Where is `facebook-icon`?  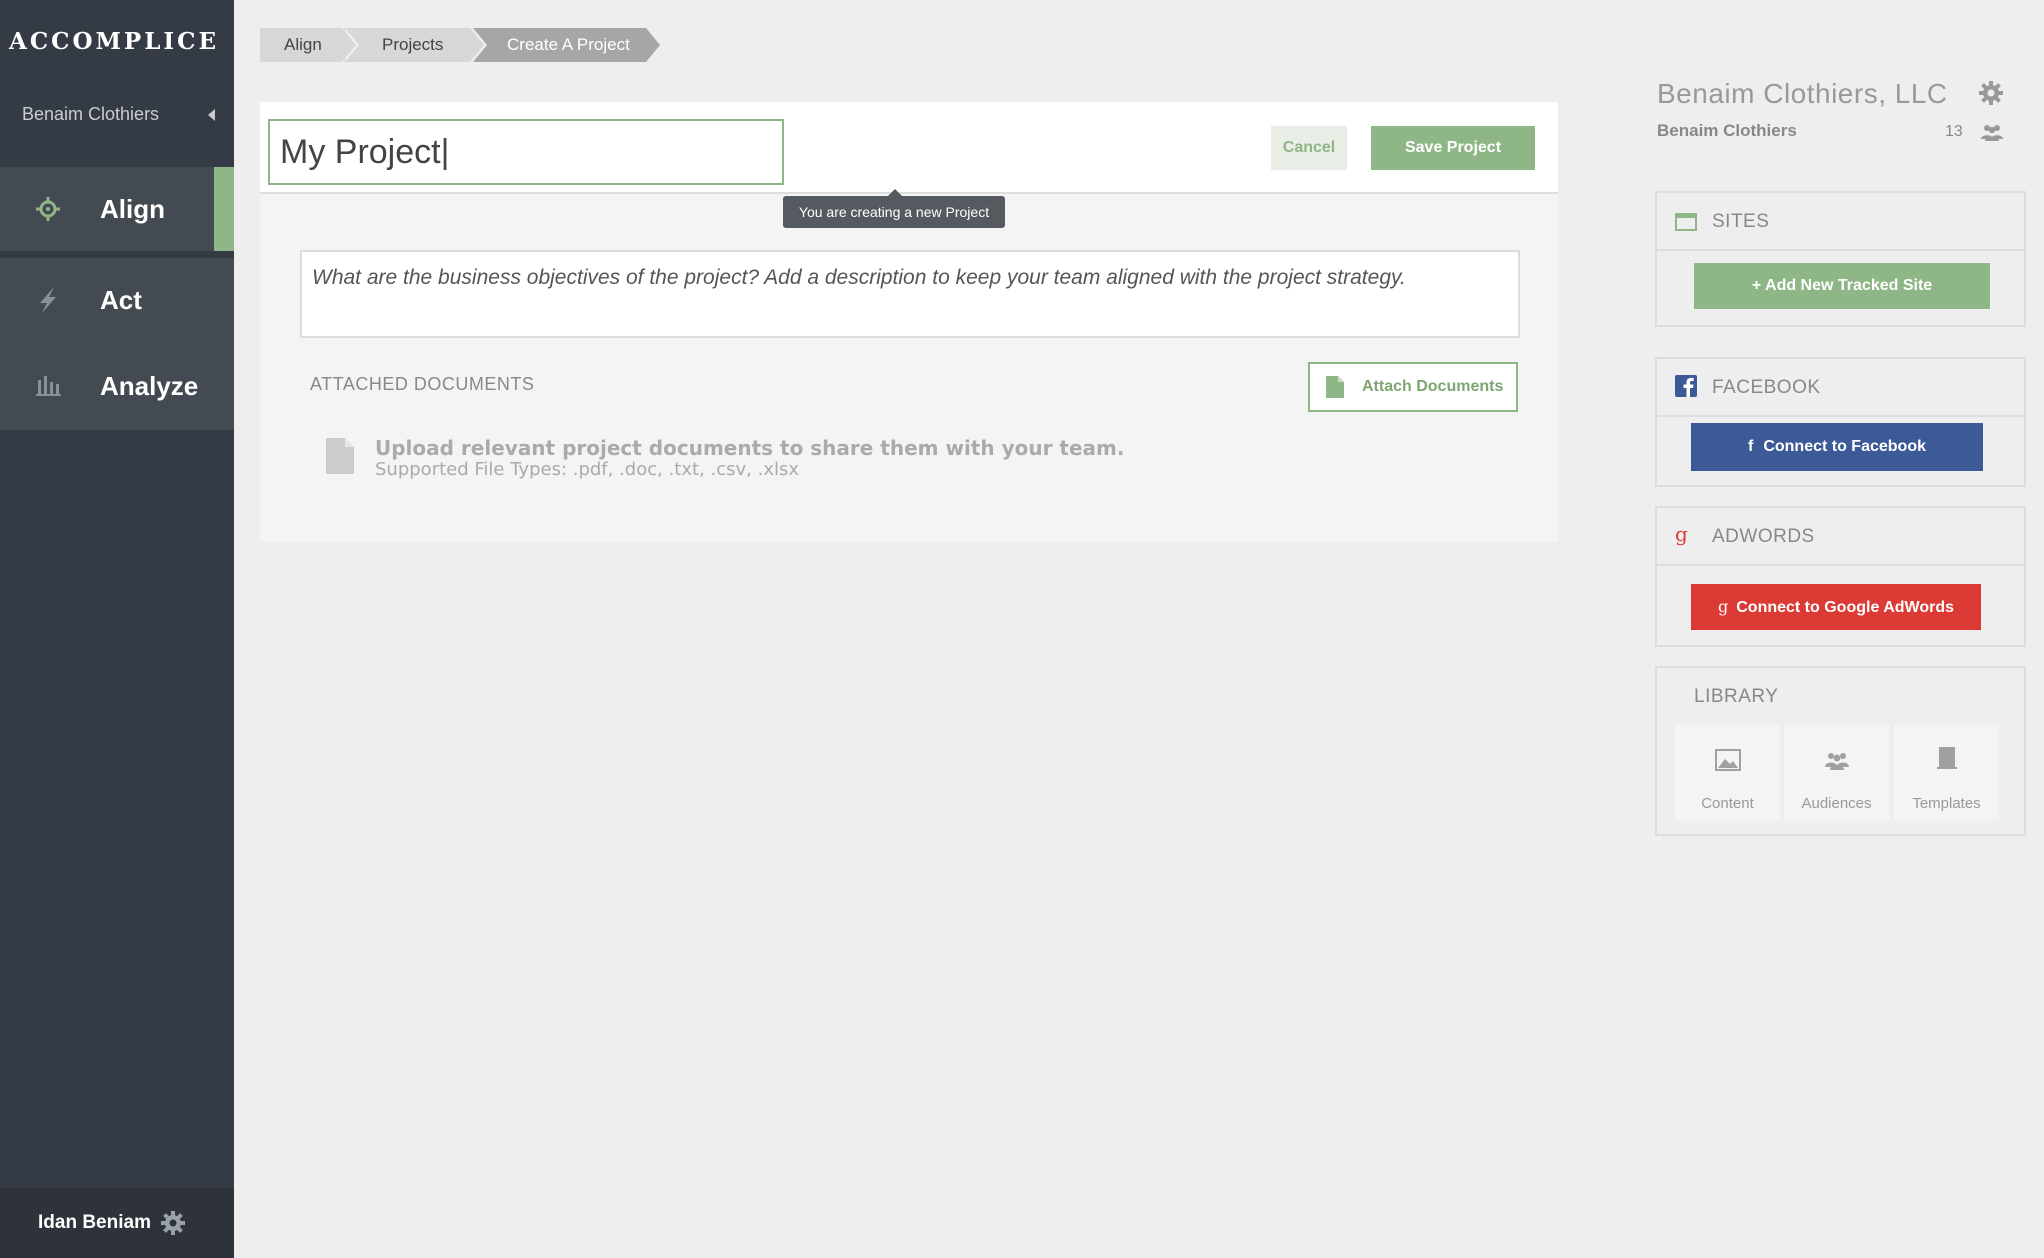
facebook-icon is located at coordinates (1686, 386).